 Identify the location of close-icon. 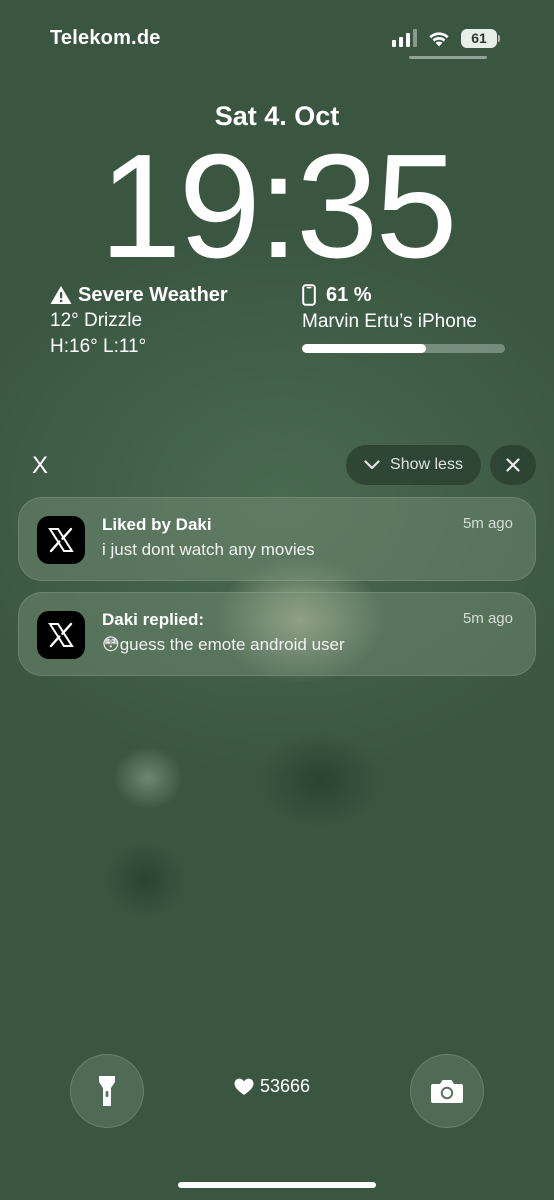
(513, 465).